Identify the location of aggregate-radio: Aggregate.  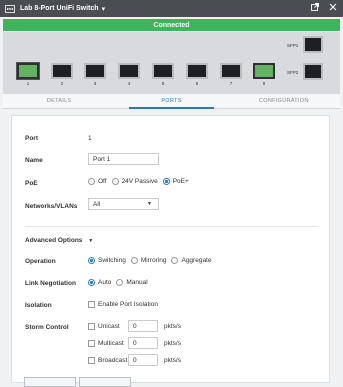
(191, 260).